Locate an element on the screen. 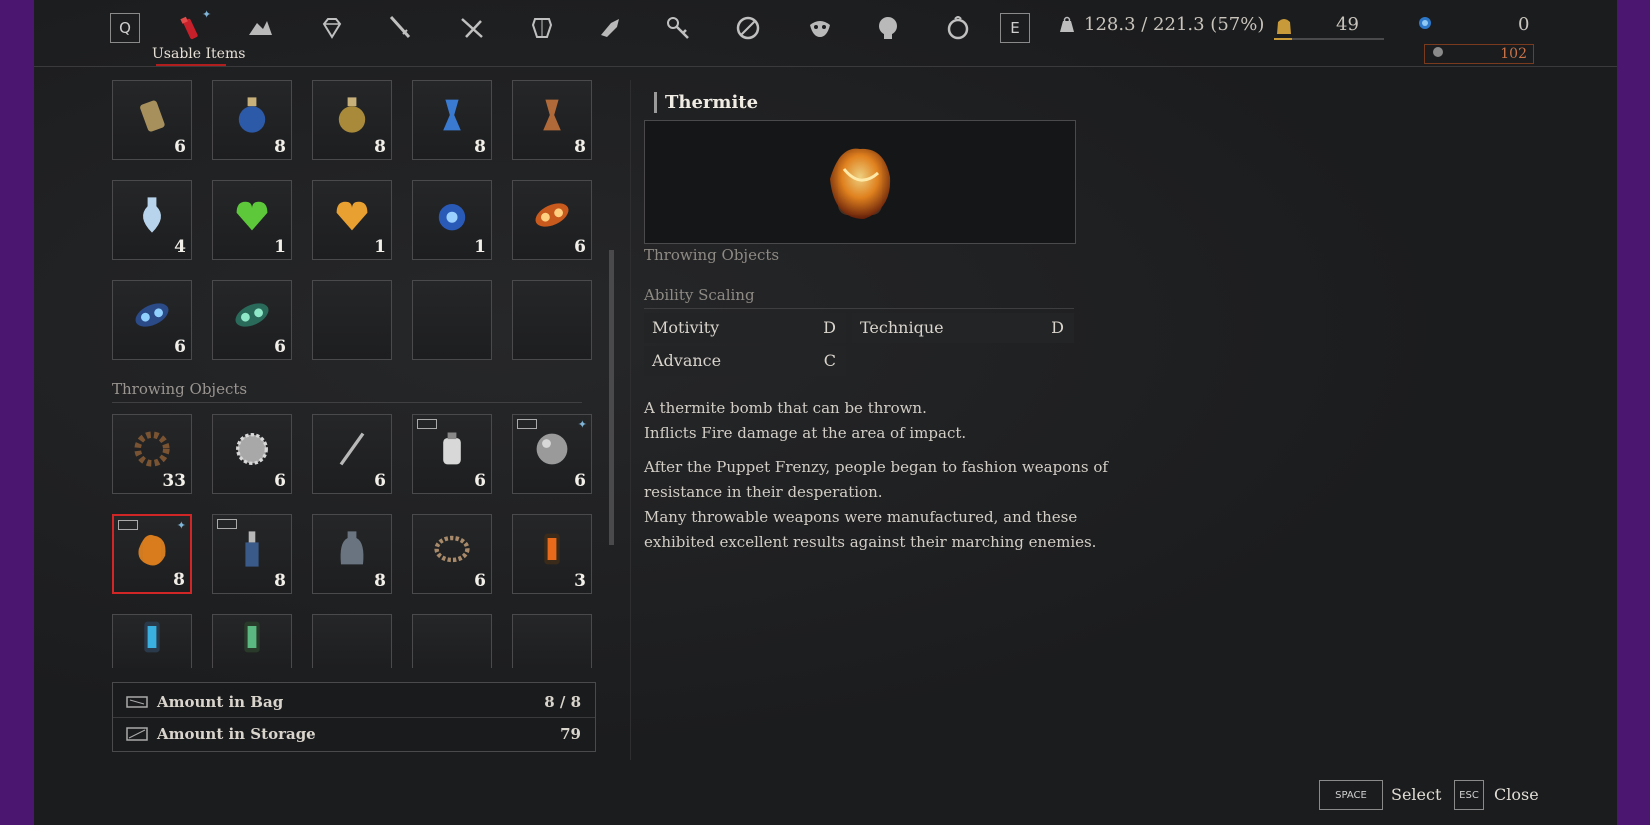  inventory-slot-blue-lantern is located at coordinates (152, 641).